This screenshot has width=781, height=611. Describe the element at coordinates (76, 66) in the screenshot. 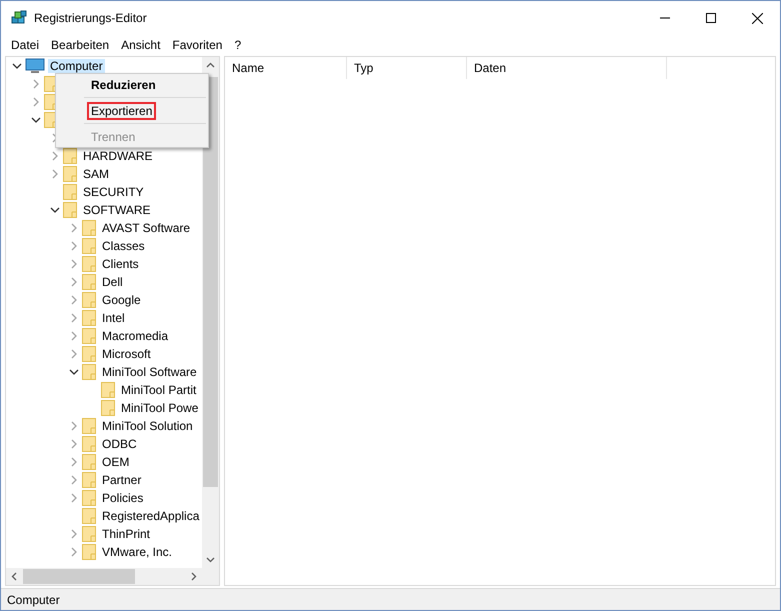

I see `tree-item: Computer` at that location.